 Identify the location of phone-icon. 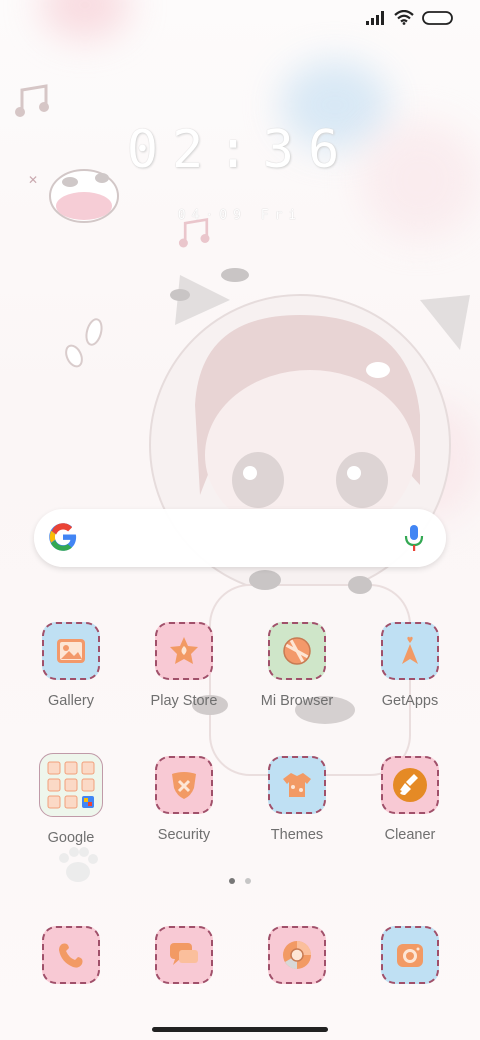
(71, 955).